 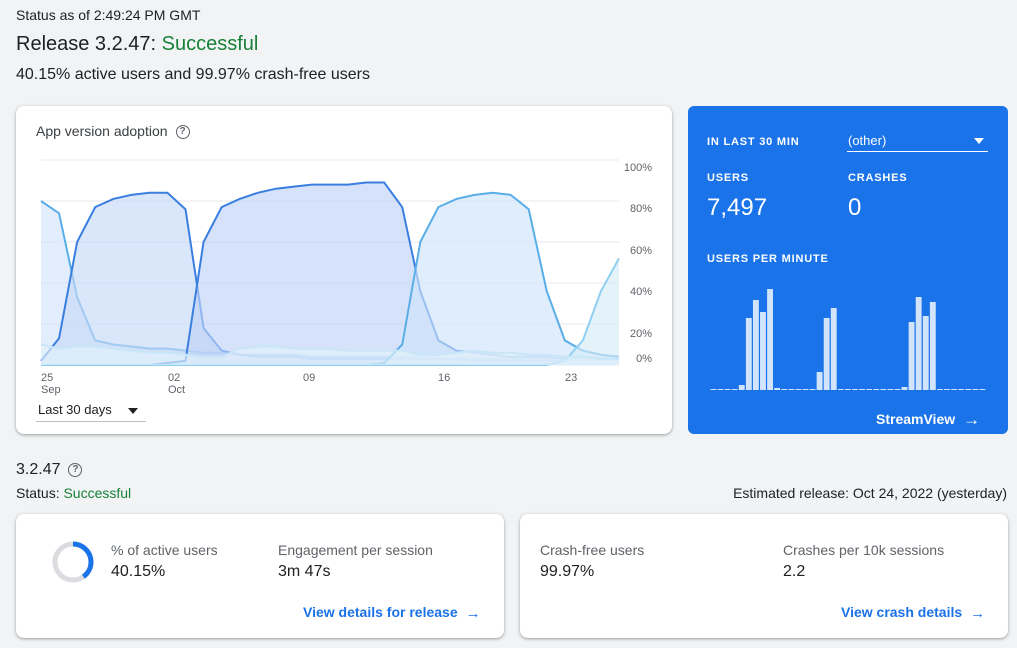 I want to click on range-select-value: Last 30 days, so click(x=75, y=409).